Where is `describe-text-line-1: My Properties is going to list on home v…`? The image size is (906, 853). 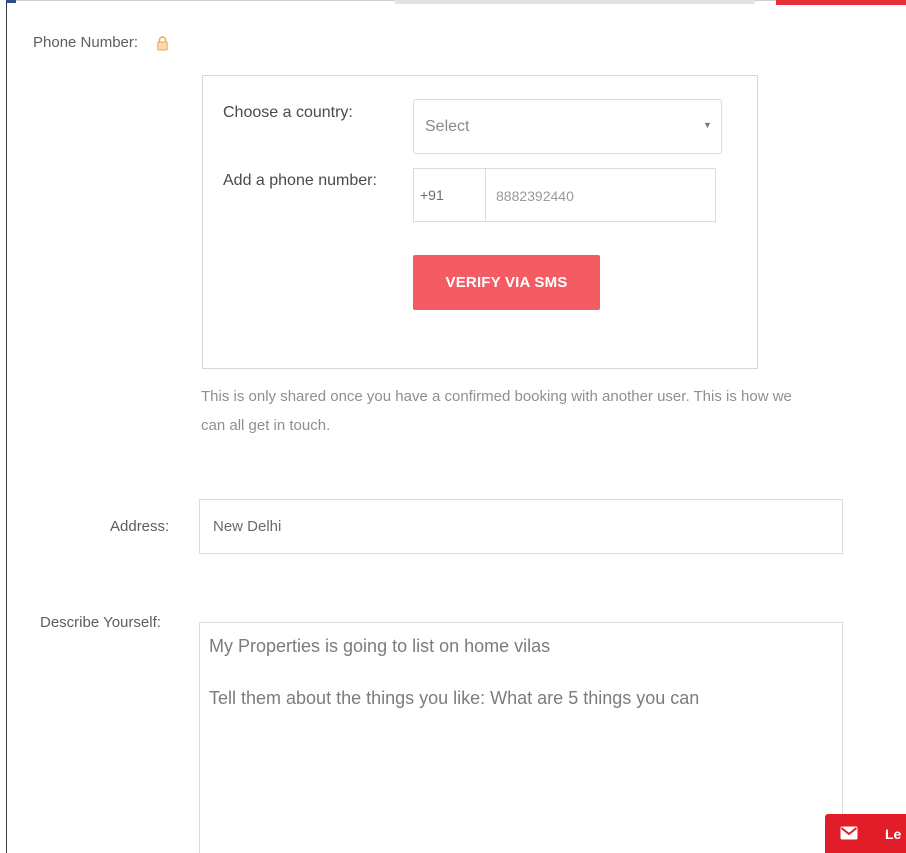
describe-text-line-1: My Properties is going to list on home v… is located at coordinates (380, 646).